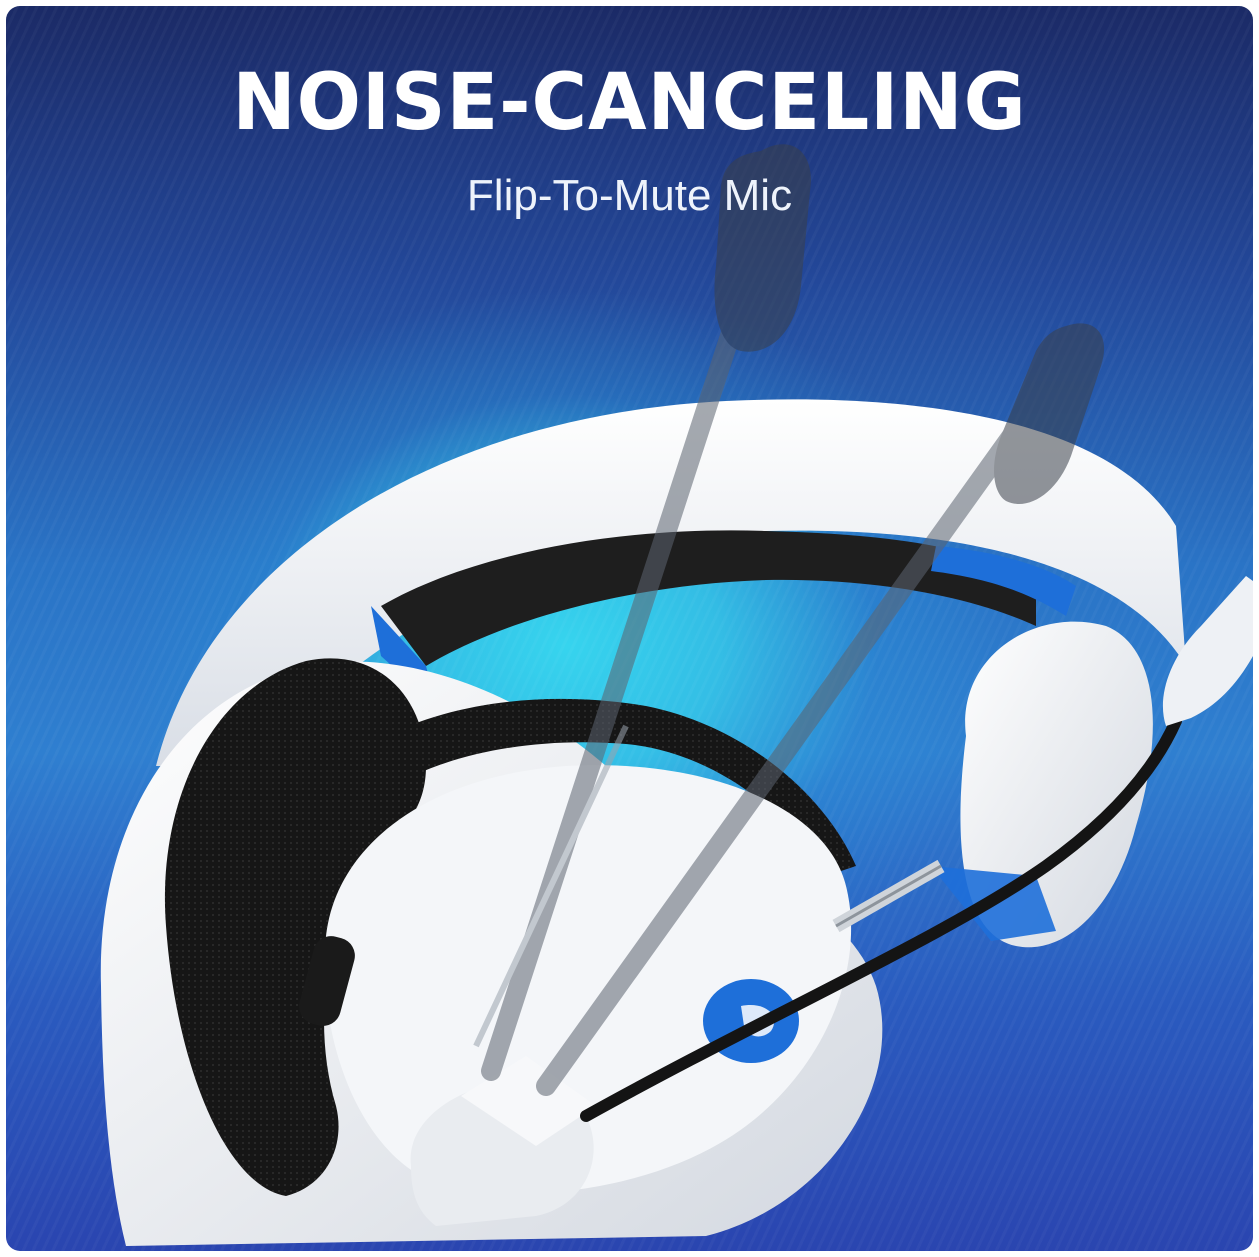 Image resolution: width=1259 pixels, height=1257 pixels. What do you see at coordinates (629, 195) in the screenshot?
I see `subheadline: Flip-To-Mute Mic` at bounding box center [629, 195].